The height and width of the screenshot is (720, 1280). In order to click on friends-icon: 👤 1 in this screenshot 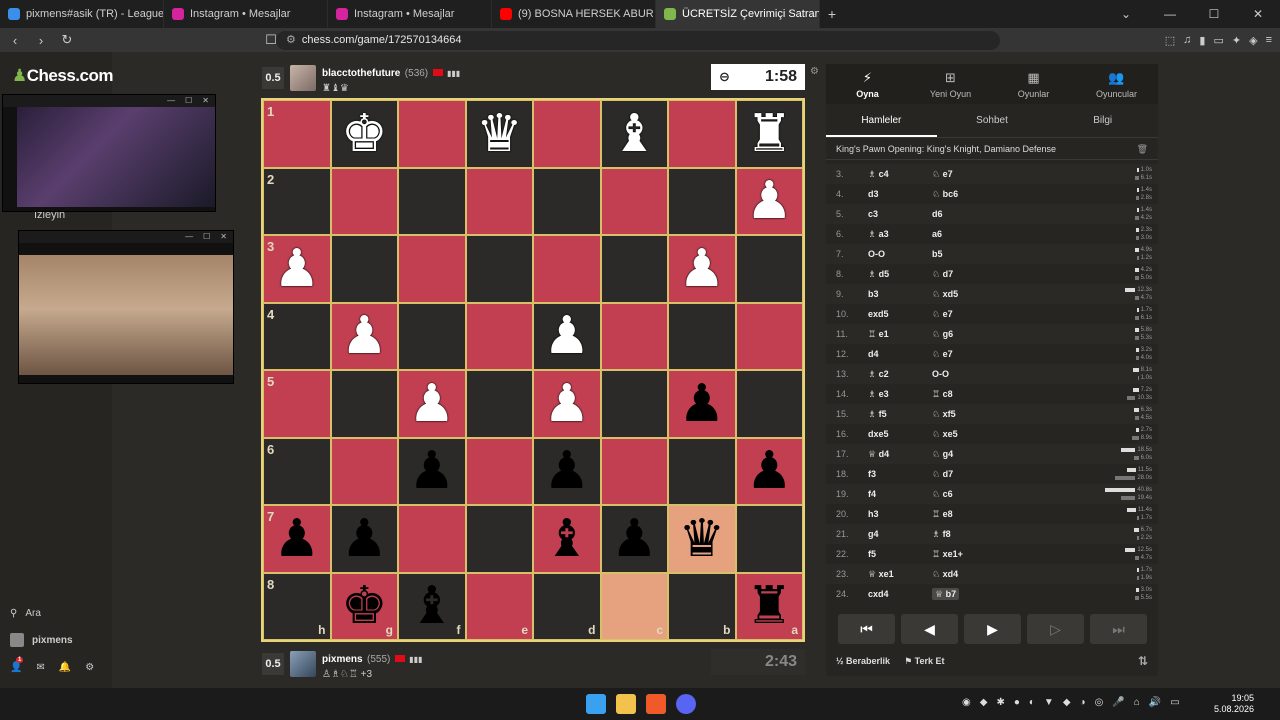, I will do `click(17, 665)`.